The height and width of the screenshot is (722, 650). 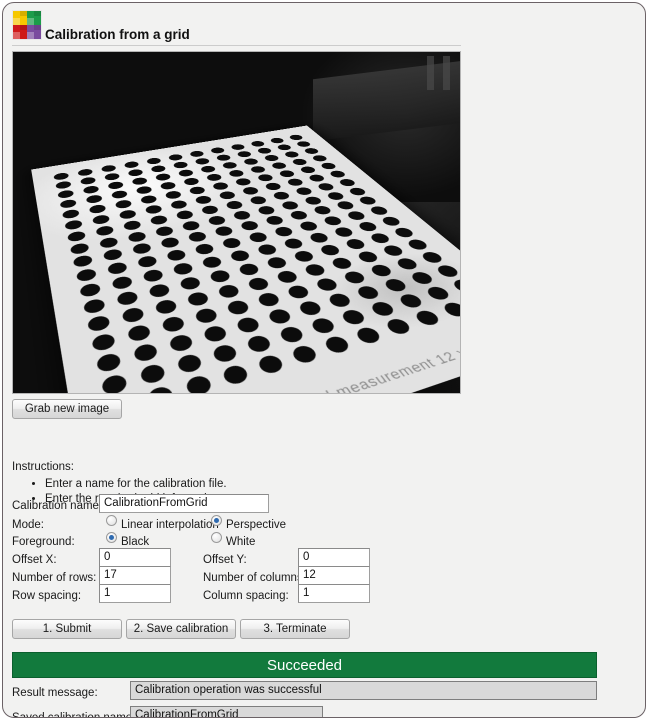 What do you see at coordinates (334, 593) in the screenshot?
I see `column-spacing-input: 1` at bounding box center [334, 593].